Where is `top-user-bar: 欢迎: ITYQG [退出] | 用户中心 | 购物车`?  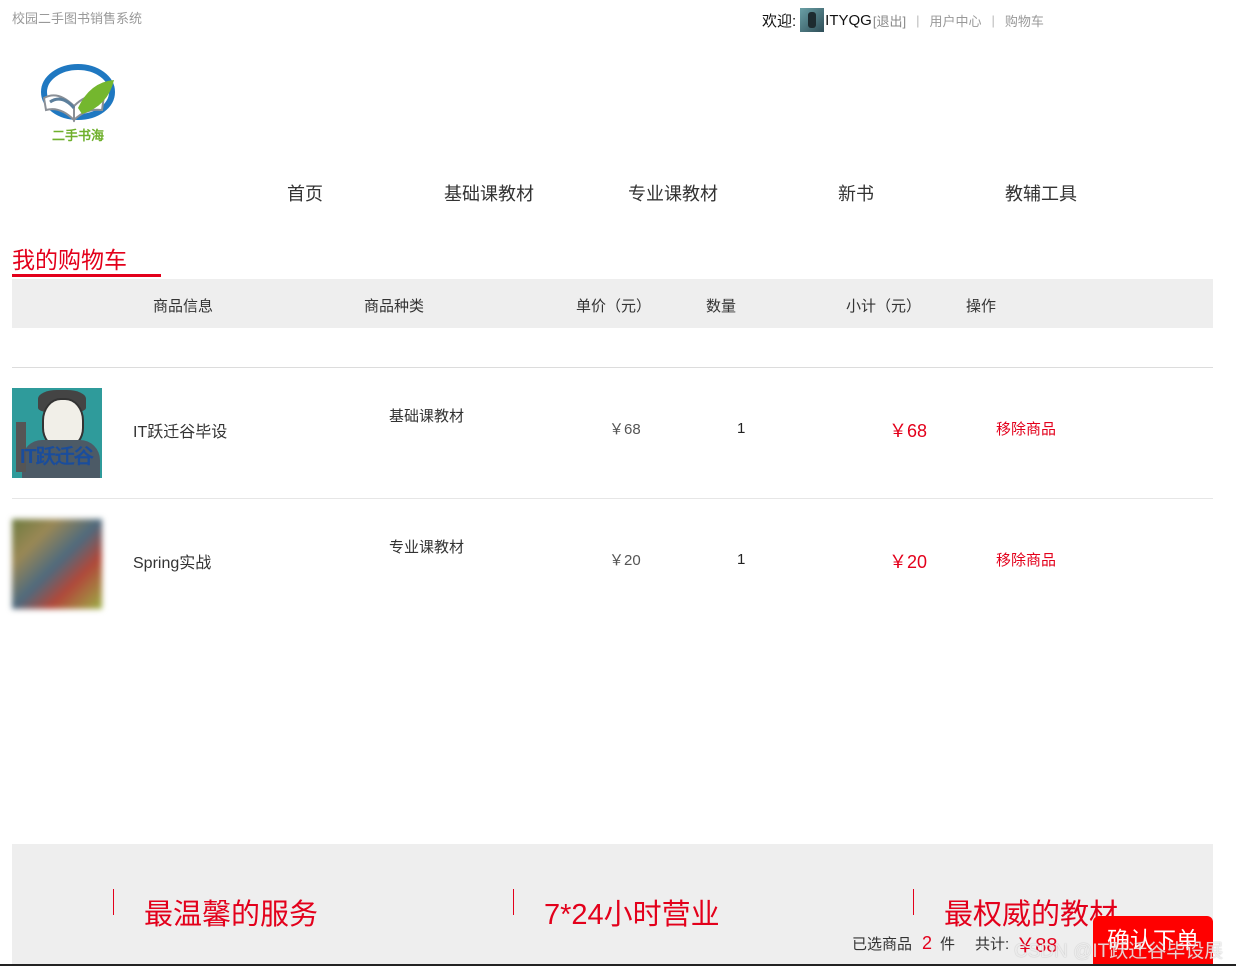 top-user-bar: 欢迎: ITYQG [退出] | 用户中心 | 购物车 is located at coordinates (903, 20).